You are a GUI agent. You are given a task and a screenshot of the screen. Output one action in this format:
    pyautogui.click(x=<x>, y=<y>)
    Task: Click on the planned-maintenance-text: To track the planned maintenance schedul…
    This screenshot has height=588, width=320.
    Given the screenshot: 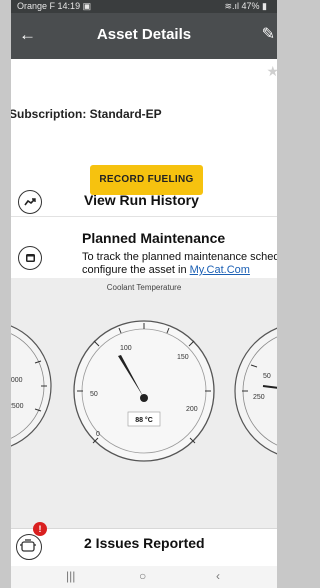 What is the action you would take?
    pyautogui.click(x=179, y=263)
    